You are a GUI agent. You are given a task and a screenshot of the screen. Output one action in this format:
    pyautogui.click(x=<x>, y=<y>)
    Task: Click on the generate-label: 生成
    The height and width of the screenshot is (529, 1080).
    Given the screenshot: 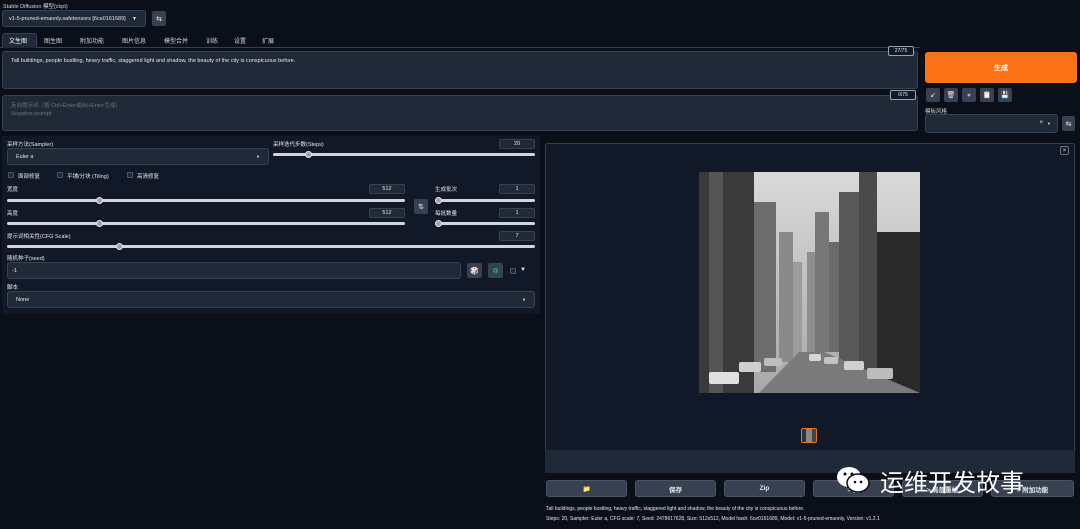 What is the action you would take?
    pyautogui.click(x=1001, y=68)
    